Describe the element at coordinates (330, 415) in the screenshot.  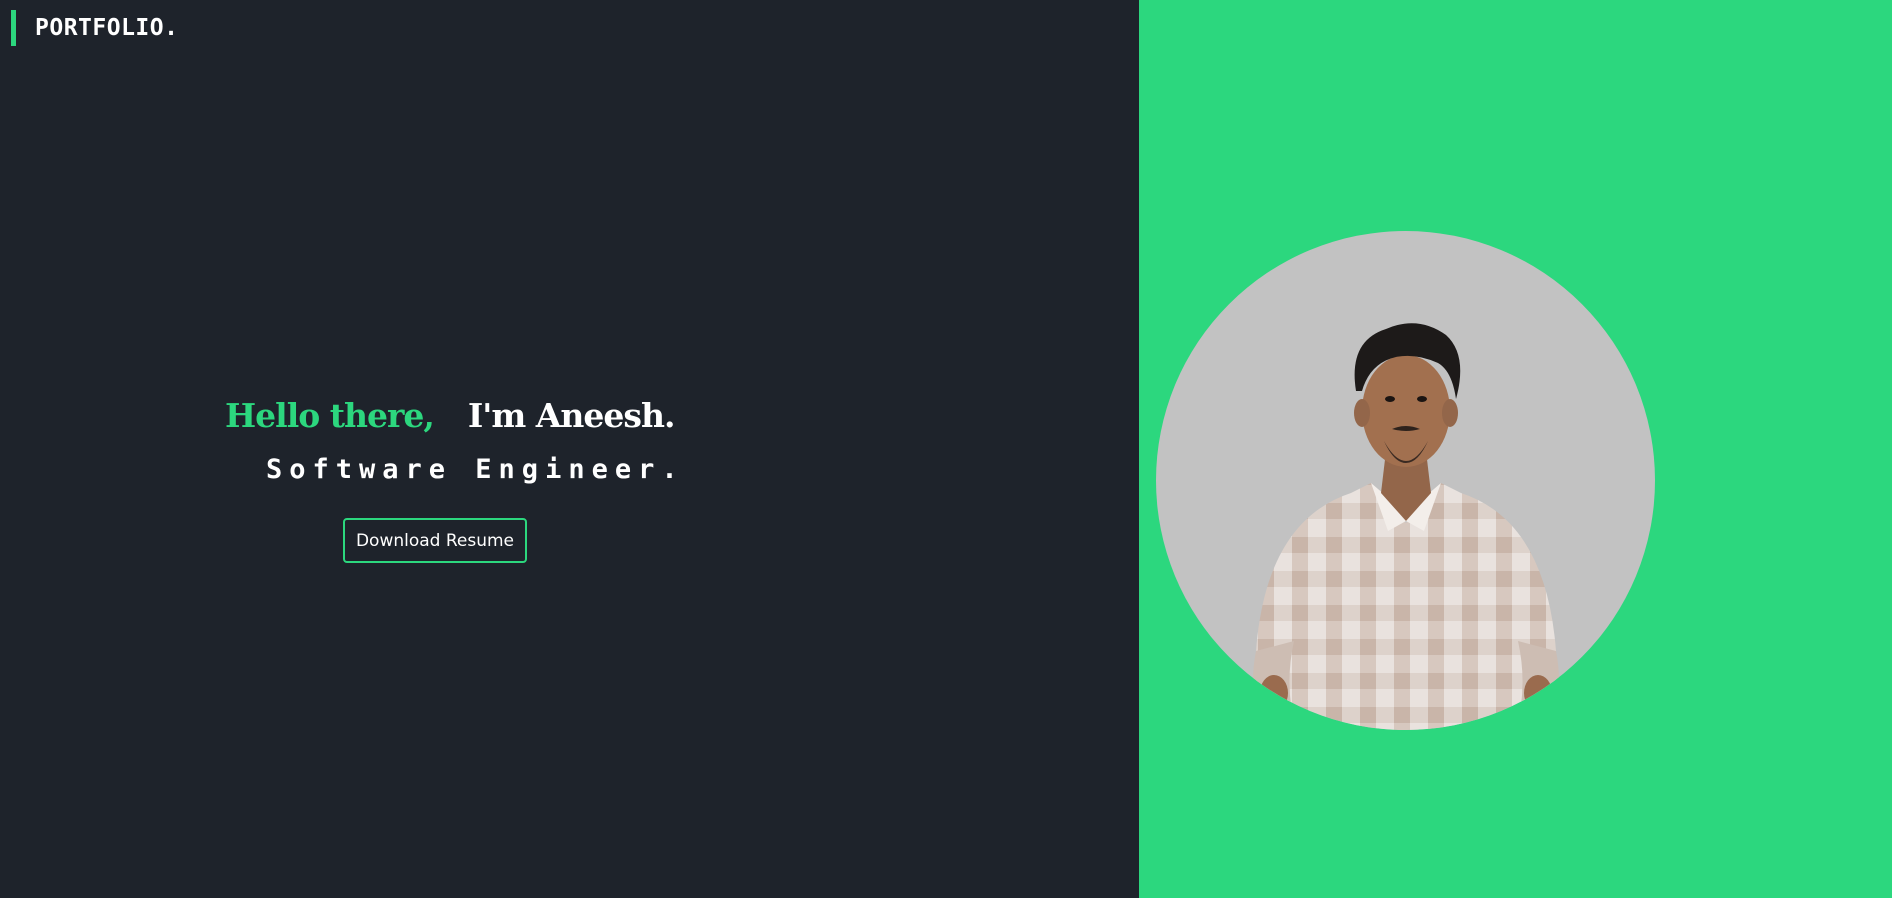
I see `greeting-highlight: Hello there,` at that location.